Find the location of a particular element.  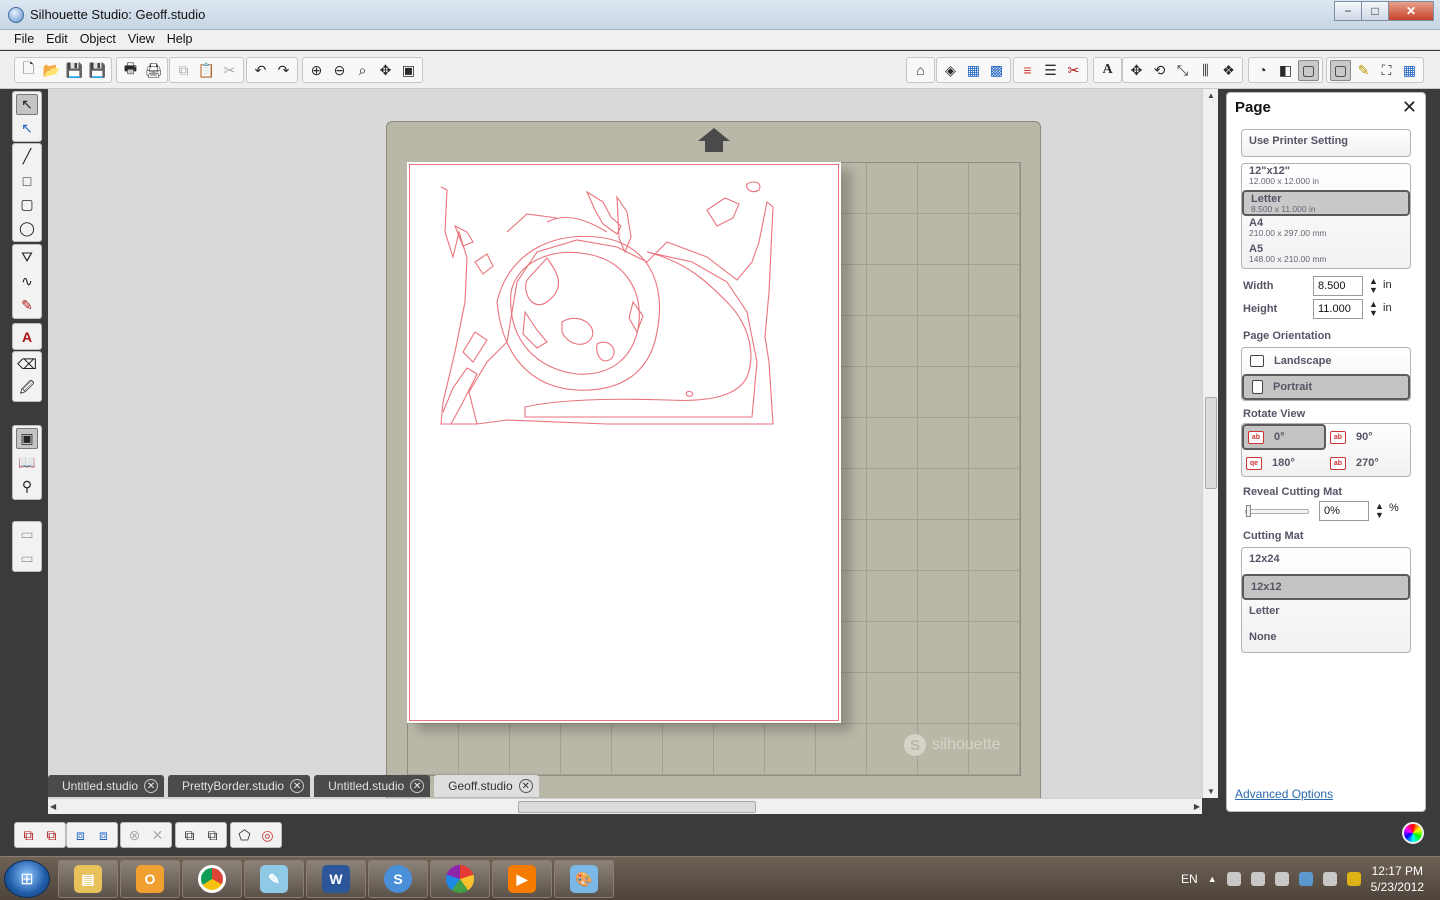

ungroup-icon: ⧉ is located at coordinates (51, 835).